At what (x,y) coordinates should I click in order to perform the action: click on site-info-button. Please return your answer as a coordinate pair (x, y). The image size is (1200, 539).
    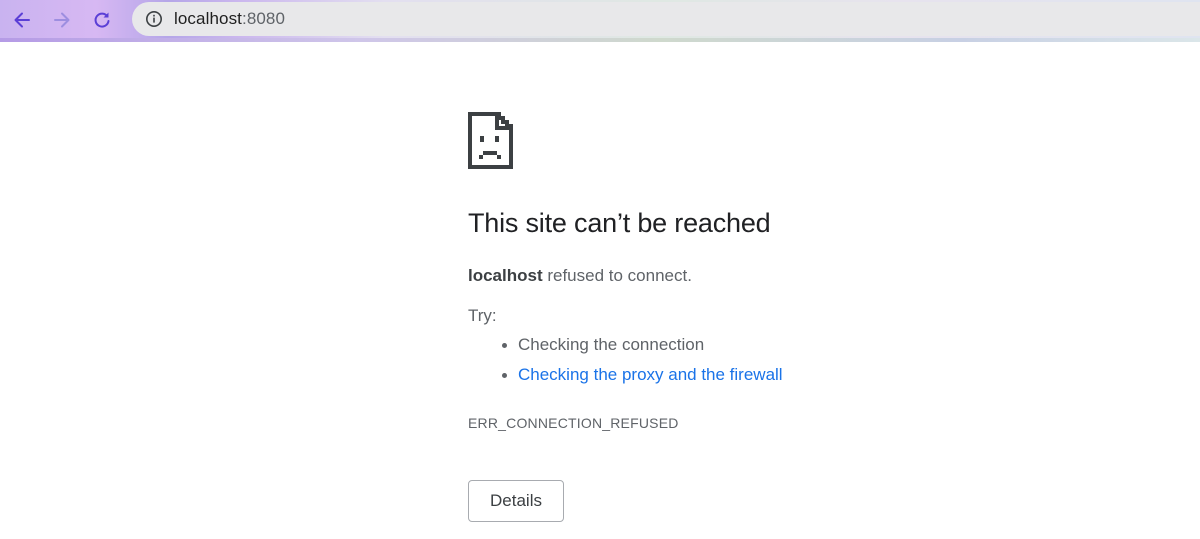
    Looking at the image, I should click on (154, 19).